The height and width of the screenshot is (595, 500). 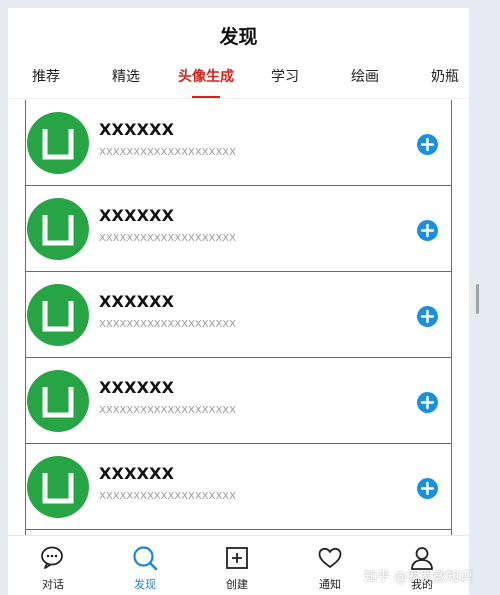 I want to click on nav-item-notifications: 通知, so click(x=330, y=565).